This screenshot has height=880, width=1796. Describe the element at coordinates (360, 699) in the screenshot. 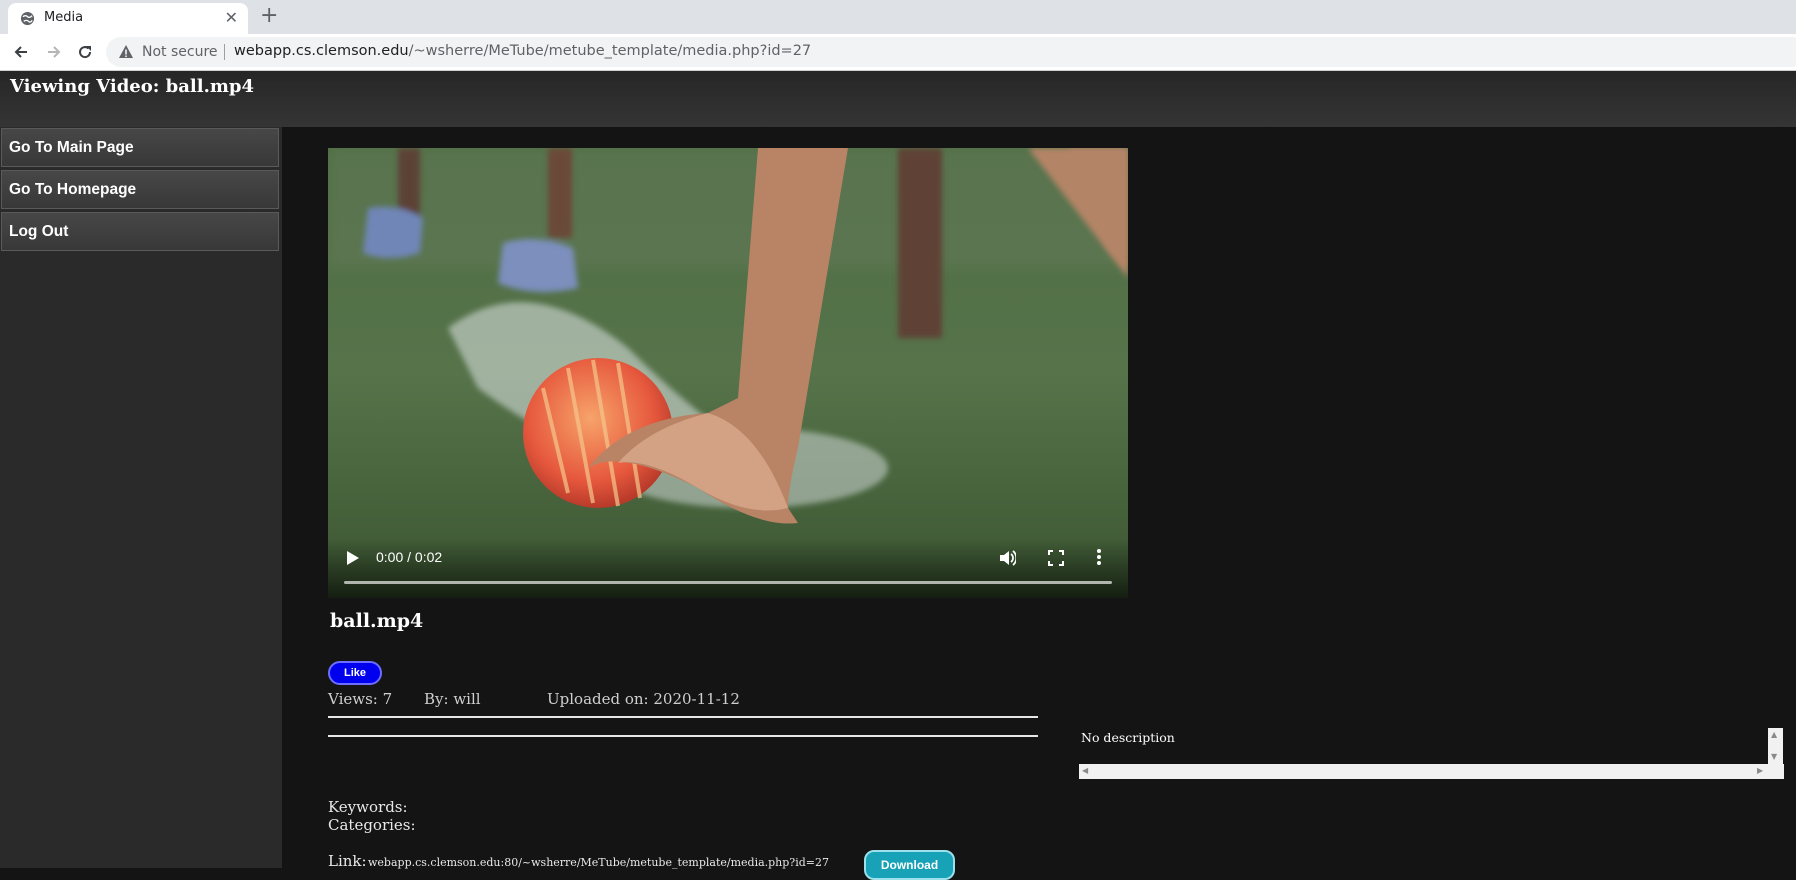

I see `views-count: Views: 7` at that location.